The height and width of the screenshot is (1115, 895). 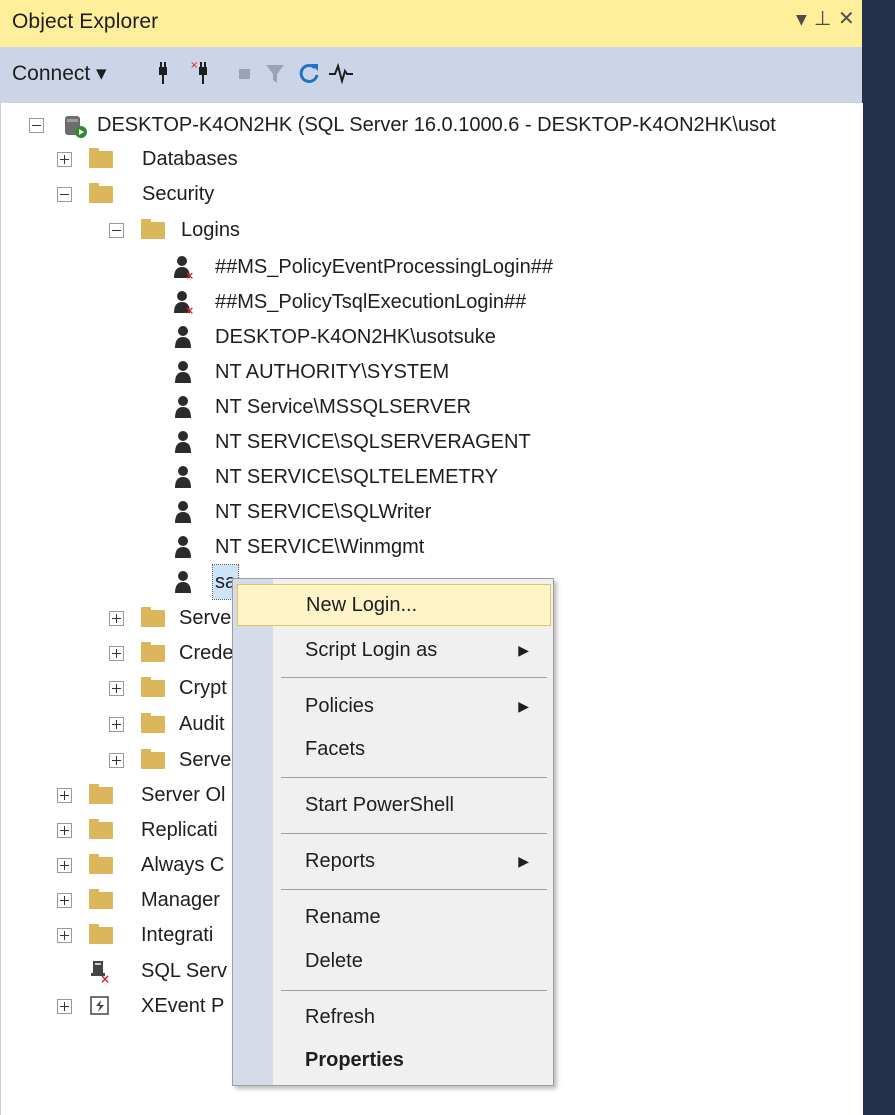 What do you see at coordinates (393, 650) in the screenshot?
I see `menu-item-script-login-as: Script Login as ▶` at bounding box center [393, 650].